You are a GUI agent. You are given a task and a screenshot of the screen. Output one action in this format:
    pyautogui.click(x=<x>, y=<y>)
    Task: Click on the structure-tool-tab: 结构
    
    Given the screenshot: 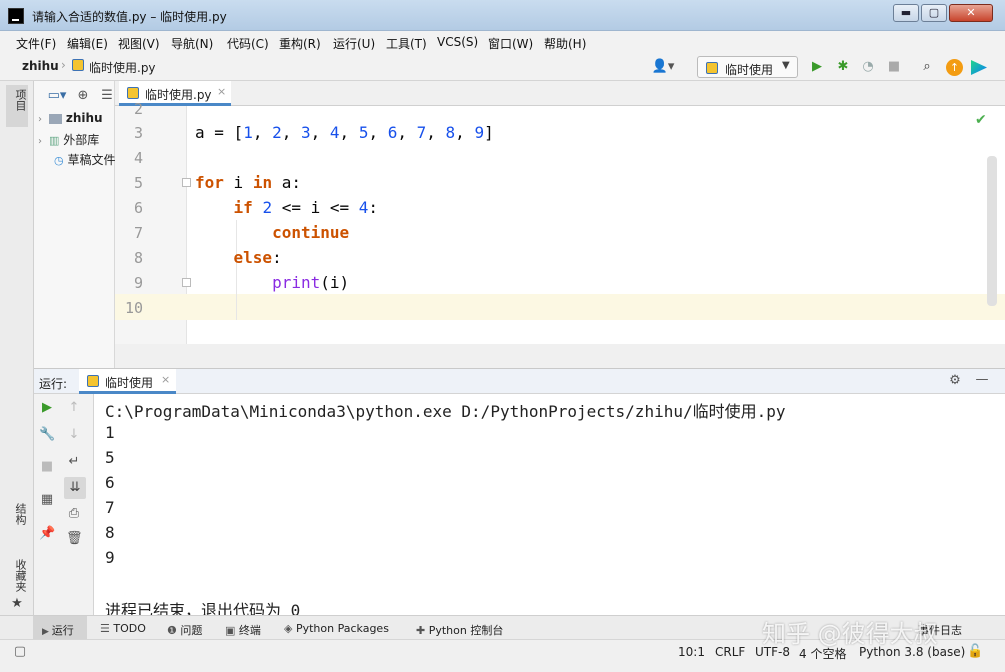 What is the action you would take?
    pyautogui.click(x=20, y=514)
    